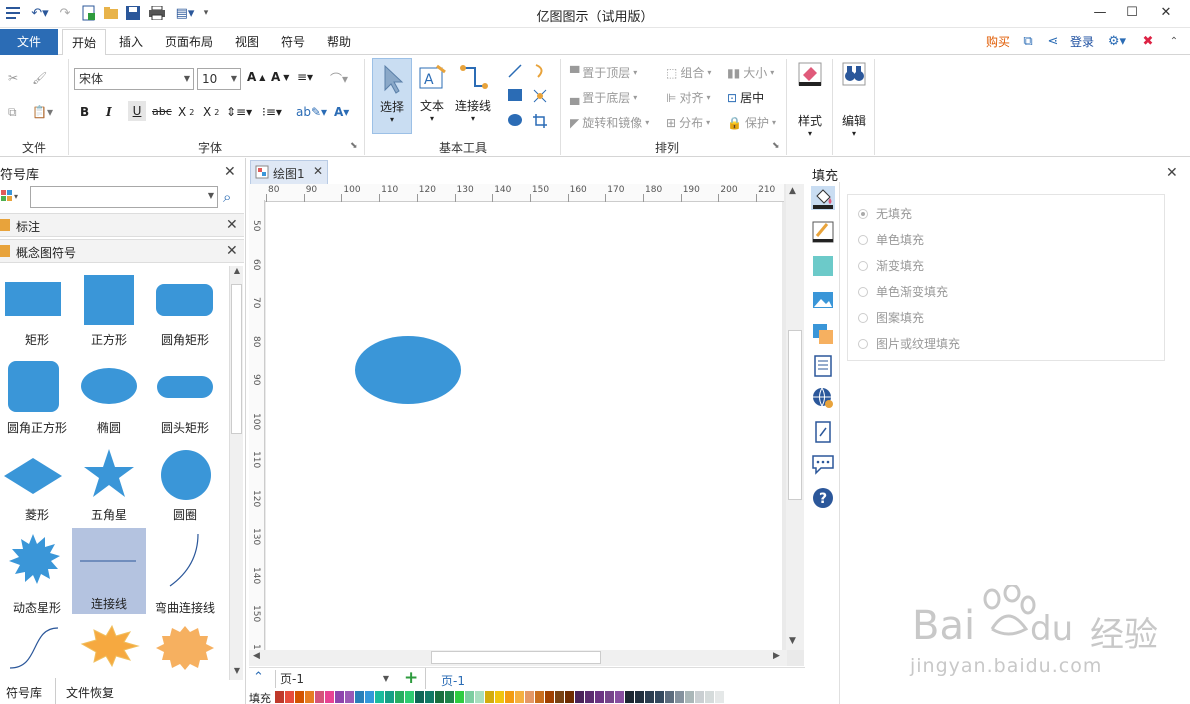 The image size is (1190, 704). I want to click on library-row-concept-map: 概念图符号 ✕, so click(122, 251).